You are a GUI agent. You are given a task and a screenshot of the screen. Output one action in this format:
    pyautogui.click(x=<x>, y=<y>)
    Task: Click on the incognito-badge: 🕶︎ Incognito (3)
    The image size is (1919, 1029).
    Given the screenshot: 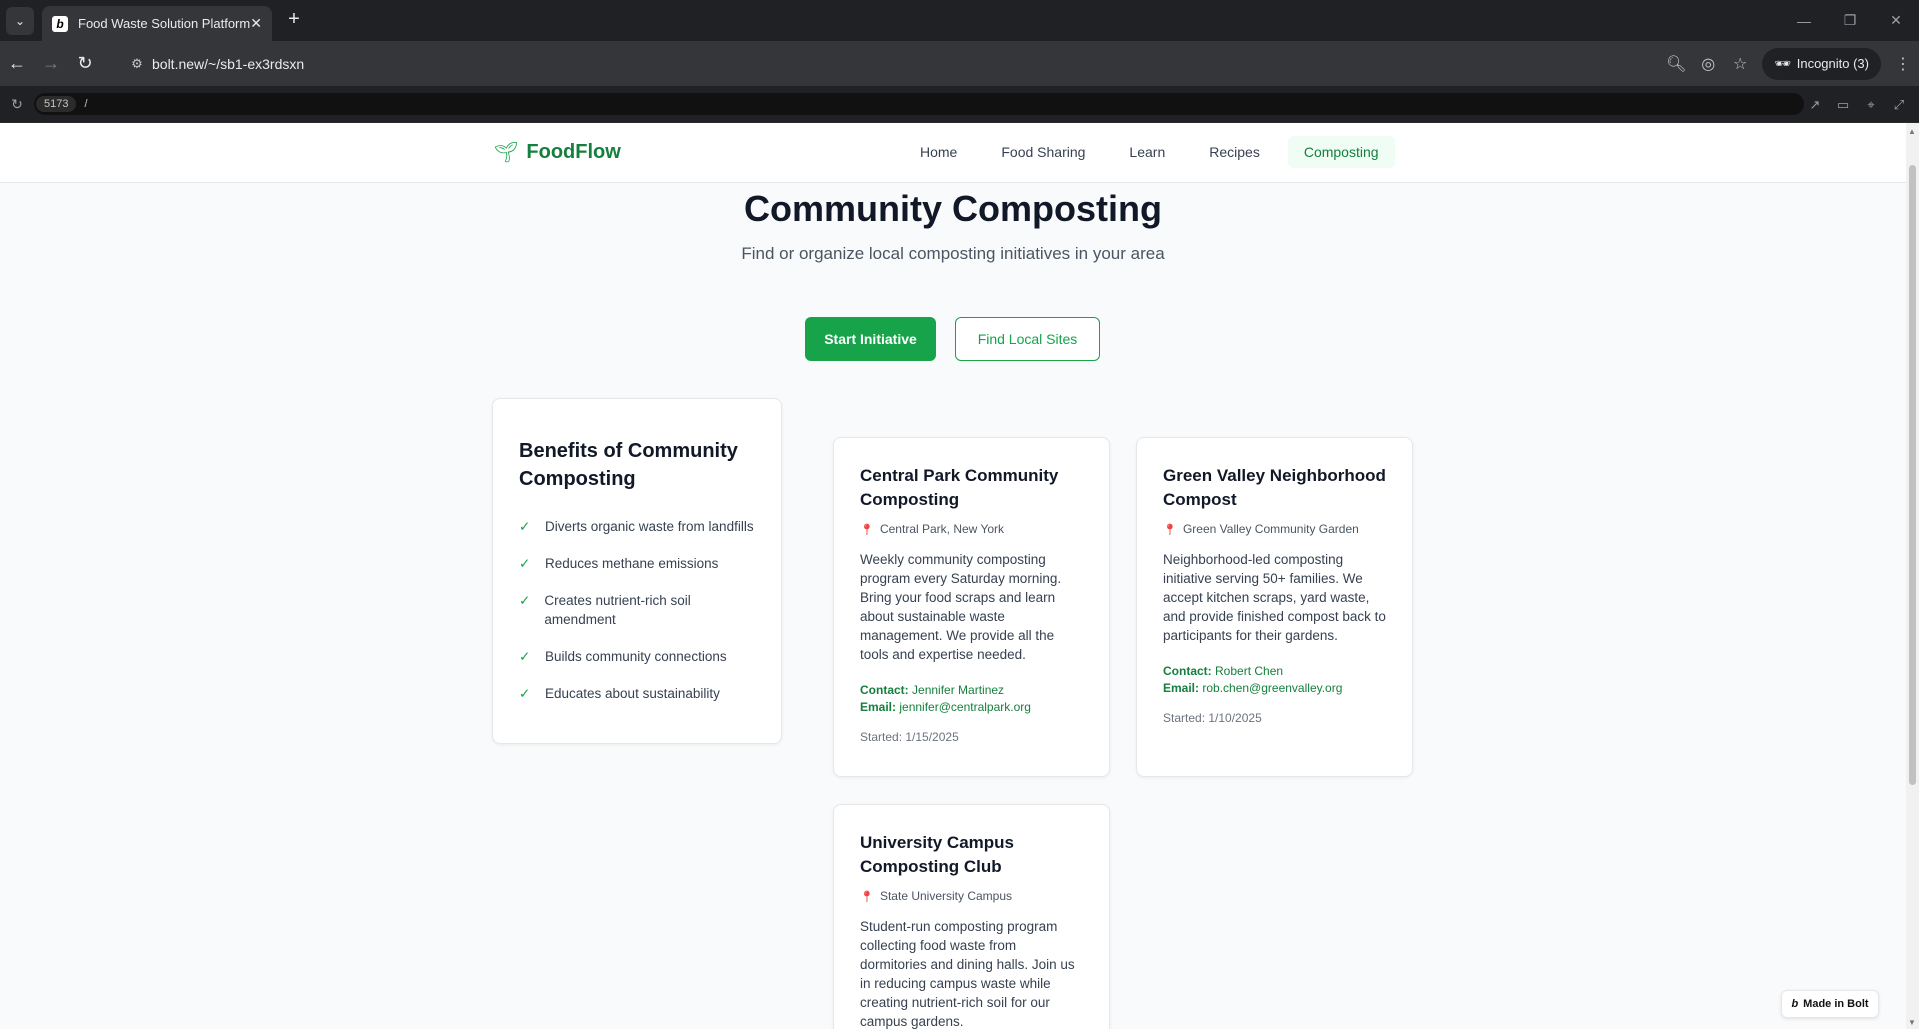 What is the action you would take?
    pyautogui.click(x=1821, y=63)
    